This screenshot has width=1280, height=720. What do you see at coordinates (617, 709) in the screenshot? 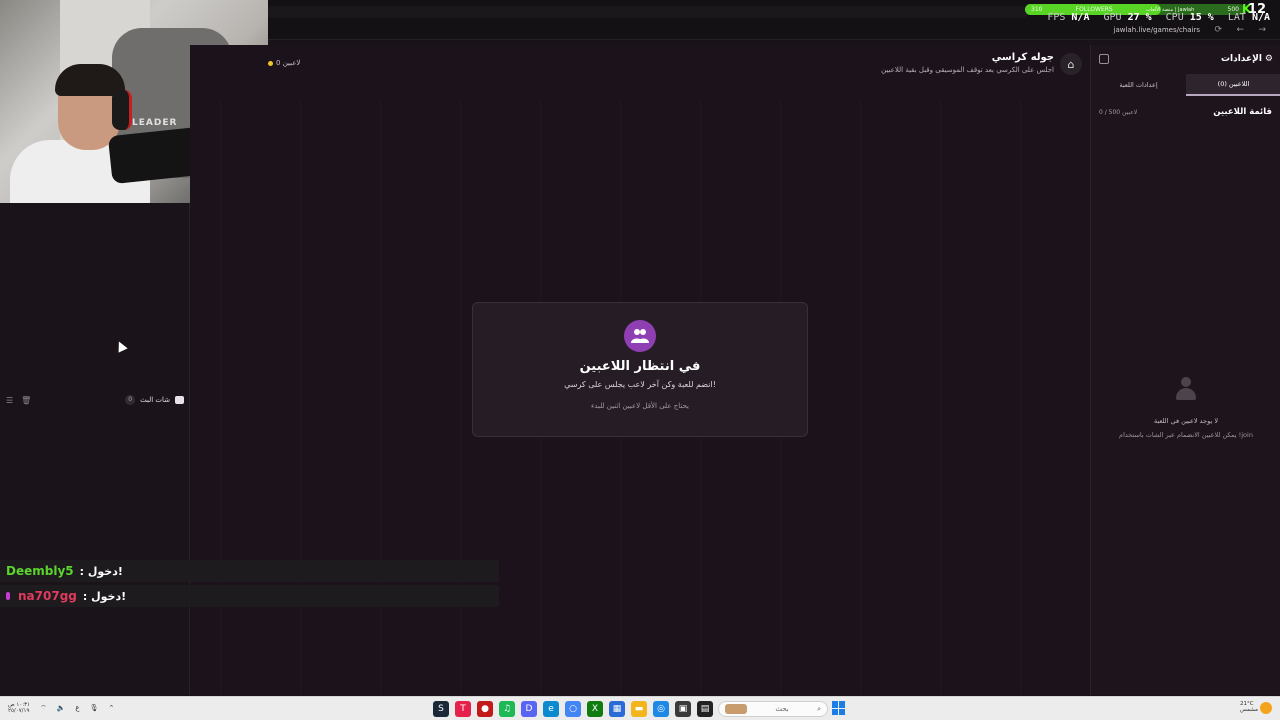
I see `store-icon: ▦` at bounding box center [617, 709].